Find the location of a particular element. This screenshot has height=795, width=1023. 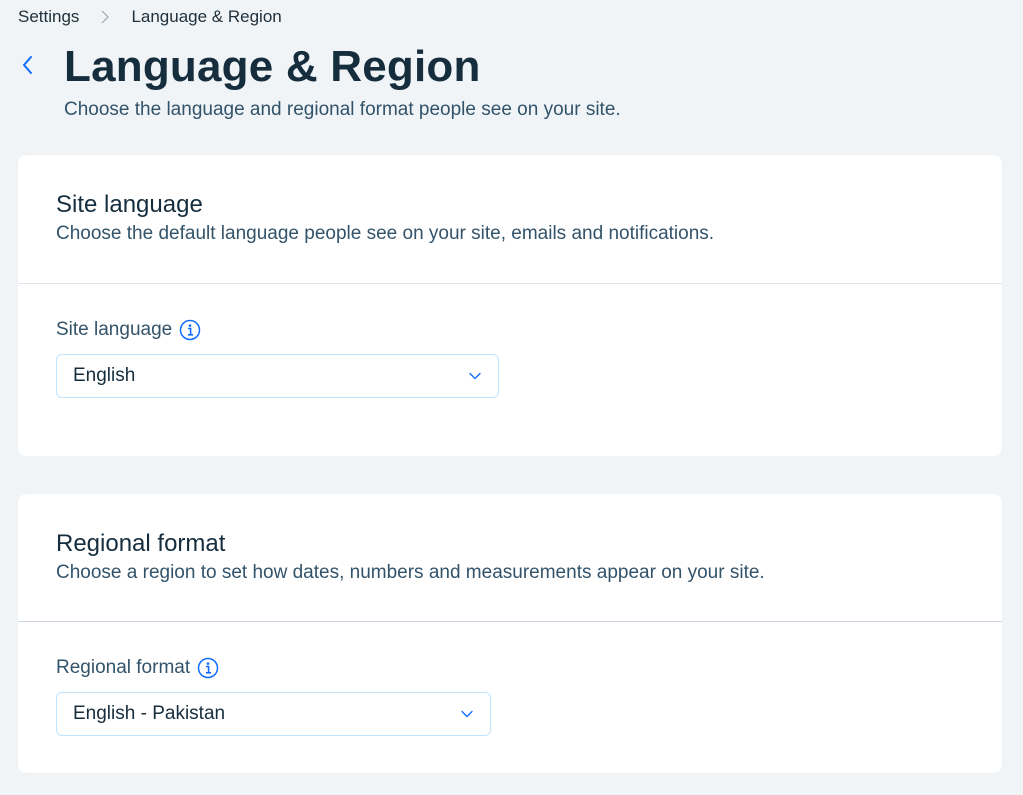

regional-format-field-label: Regional format is located at coordinates (123, 667).